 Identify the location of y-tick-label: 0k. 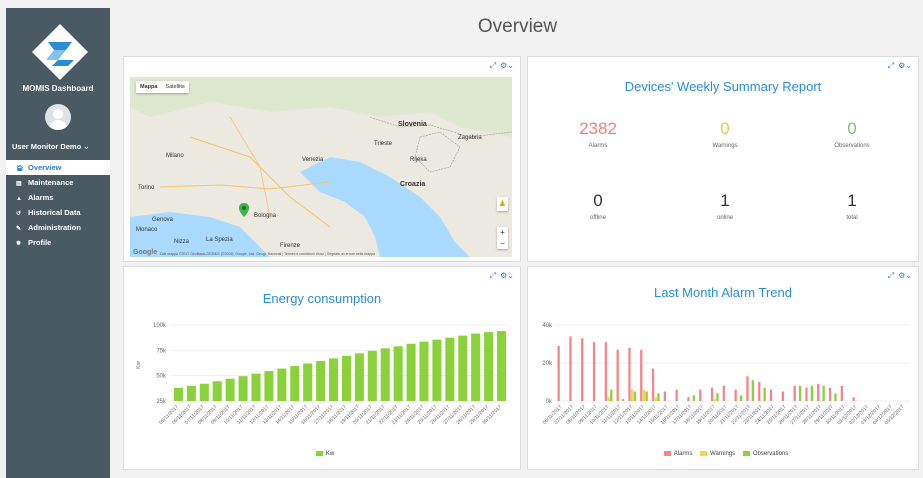
(549, 402).